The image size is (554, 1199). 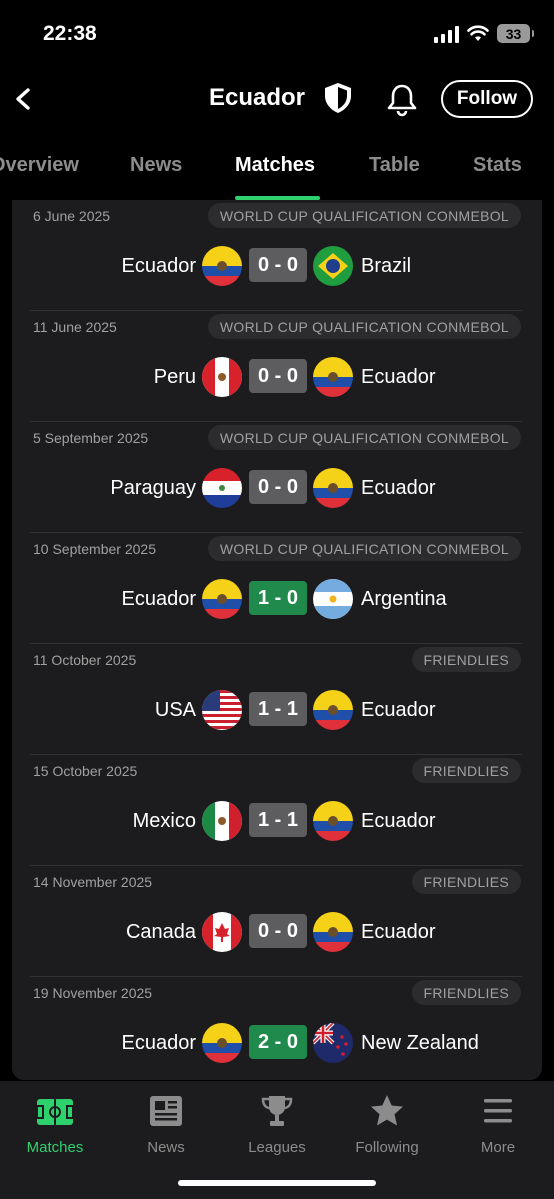 I want to click on away-team: Brazil, so click(x=386, y=266).